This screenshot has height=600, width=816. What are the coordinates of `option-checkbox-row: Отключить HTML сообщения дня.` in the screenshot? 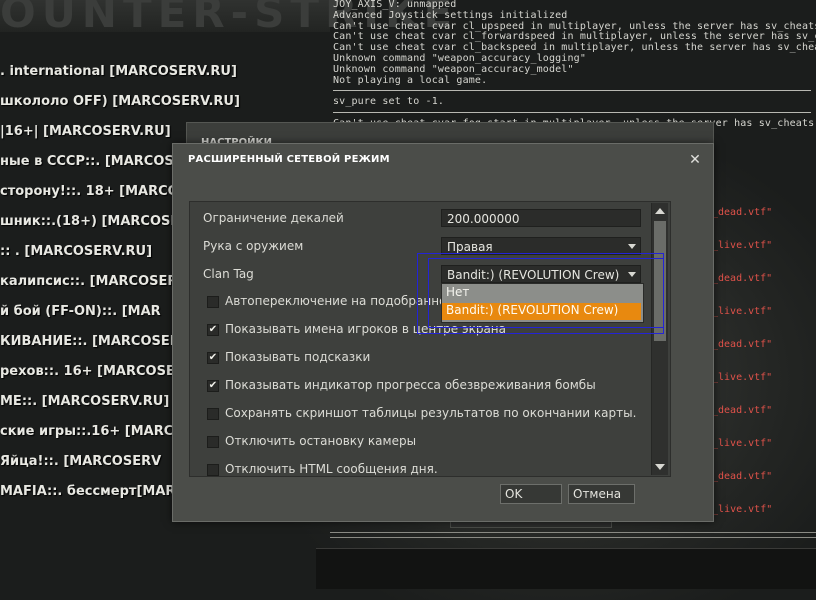 It's located at (430, 466).